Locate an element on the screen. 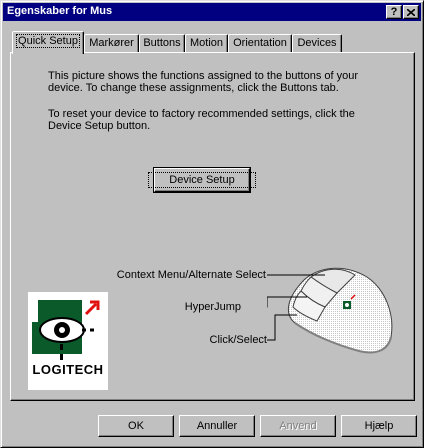 The height and width of the screenshot is (448, 424). logitech-logo: LOGITECH is located at coordinates (68, 341).